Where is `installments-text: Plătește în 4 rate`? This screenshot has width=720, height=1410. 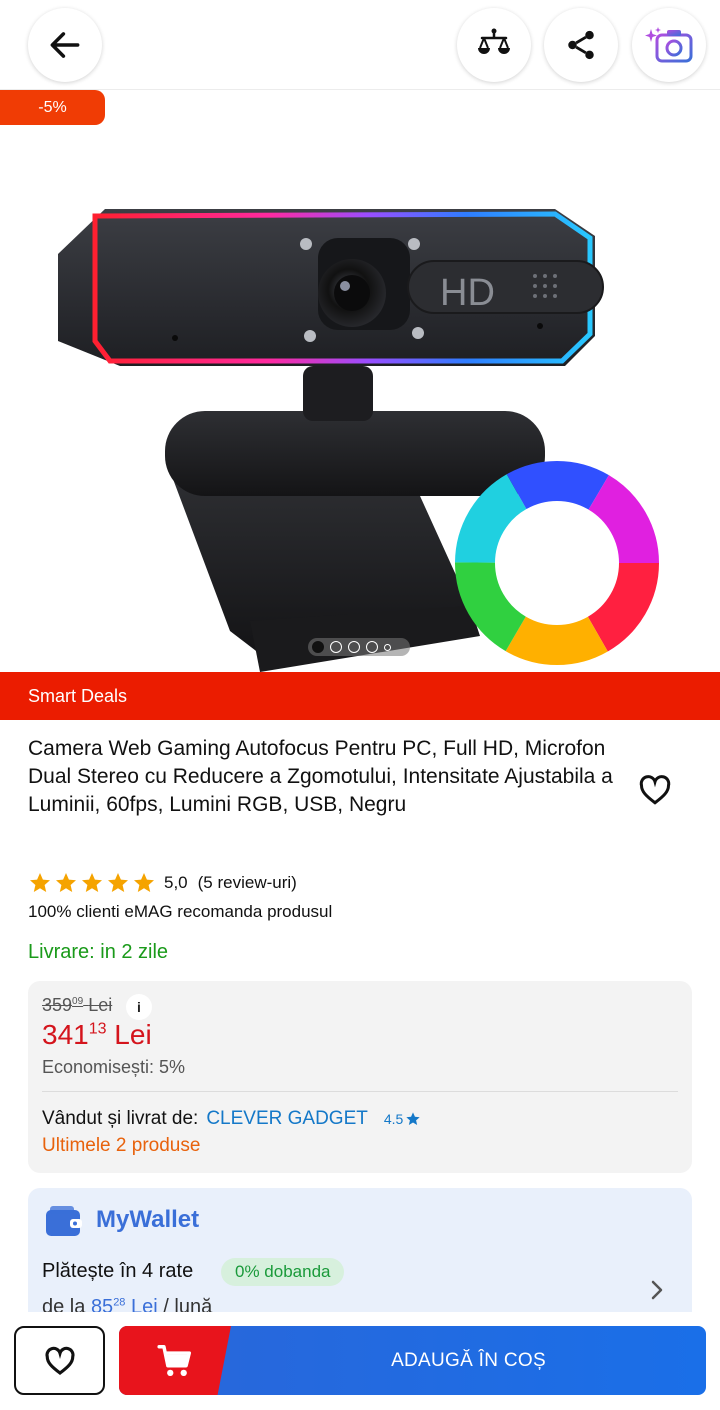 installments-text: Plătește în 4 rate is located at coordinates (118, 1271).